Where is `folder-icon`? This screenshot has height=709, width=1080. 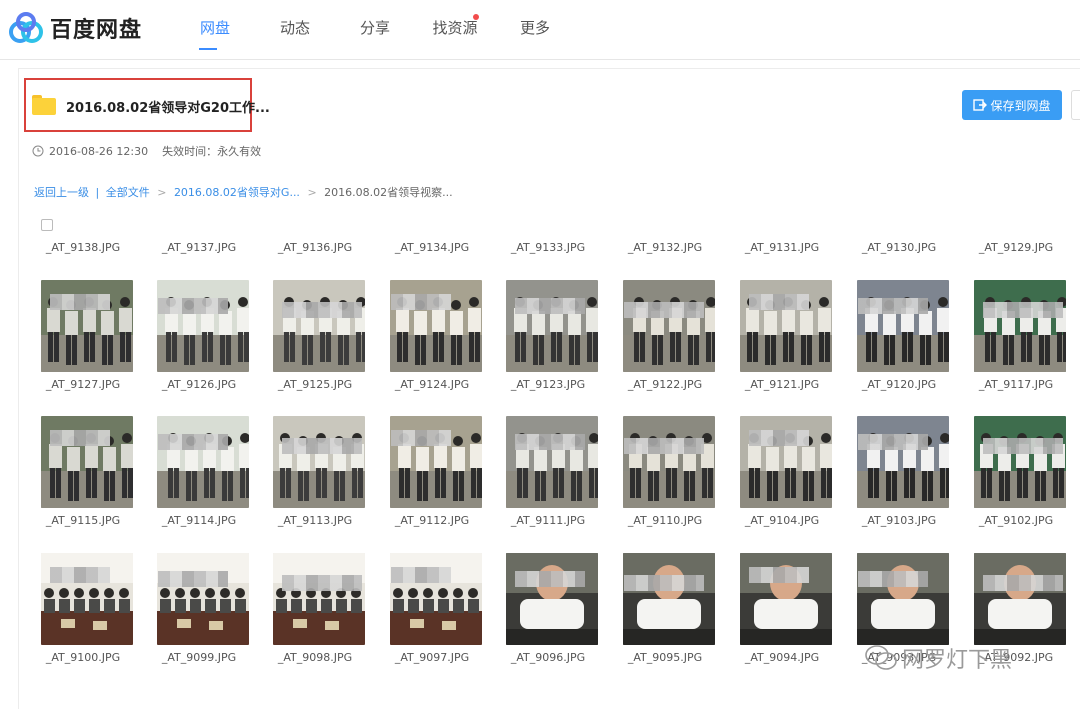
folder-icon is located at coordinates (44, 105).